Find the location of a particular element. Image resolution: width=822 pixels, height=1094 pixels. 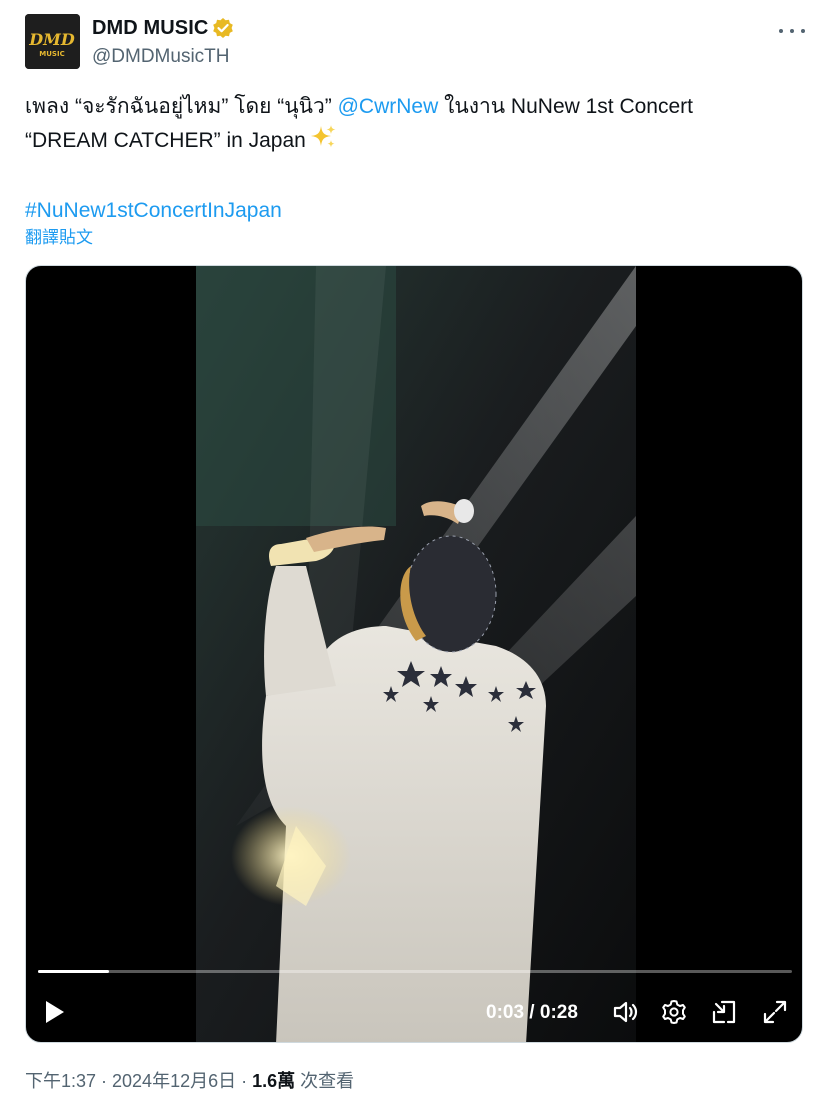

mention-link: @CwrNew is located at coordinates (388, 106).